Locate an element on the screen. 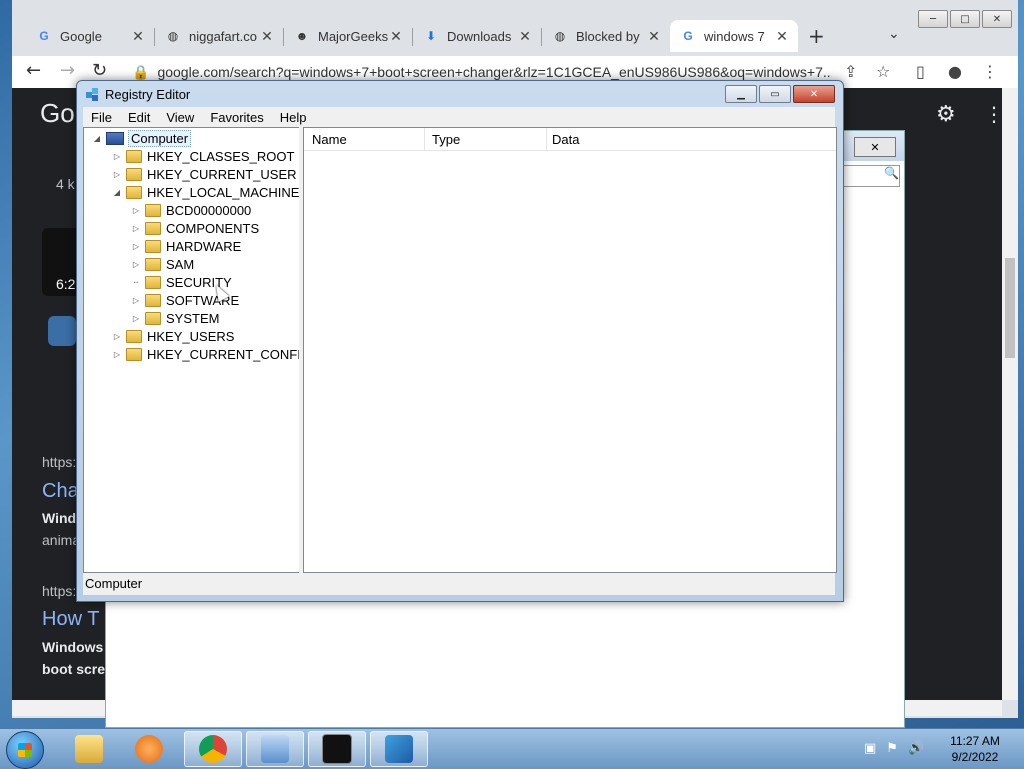 The width and height of the screenshot is (1024, 769). tree-node-components: ▷ COMPONENTS is located at coordinates (195, 228).